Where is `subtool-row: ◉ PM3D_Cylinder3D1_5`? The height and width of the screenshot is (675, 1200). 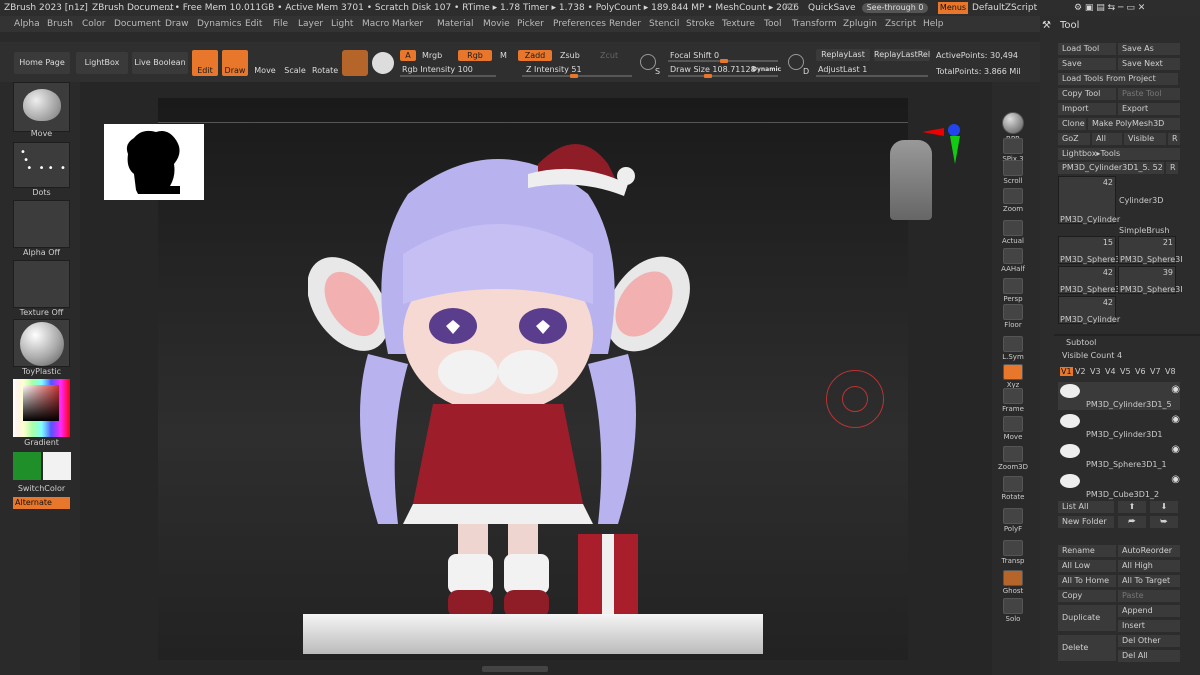
subtool-row: ◉ PM3D_Cylinder3D1_5 is located at coordinates (1119, 396).